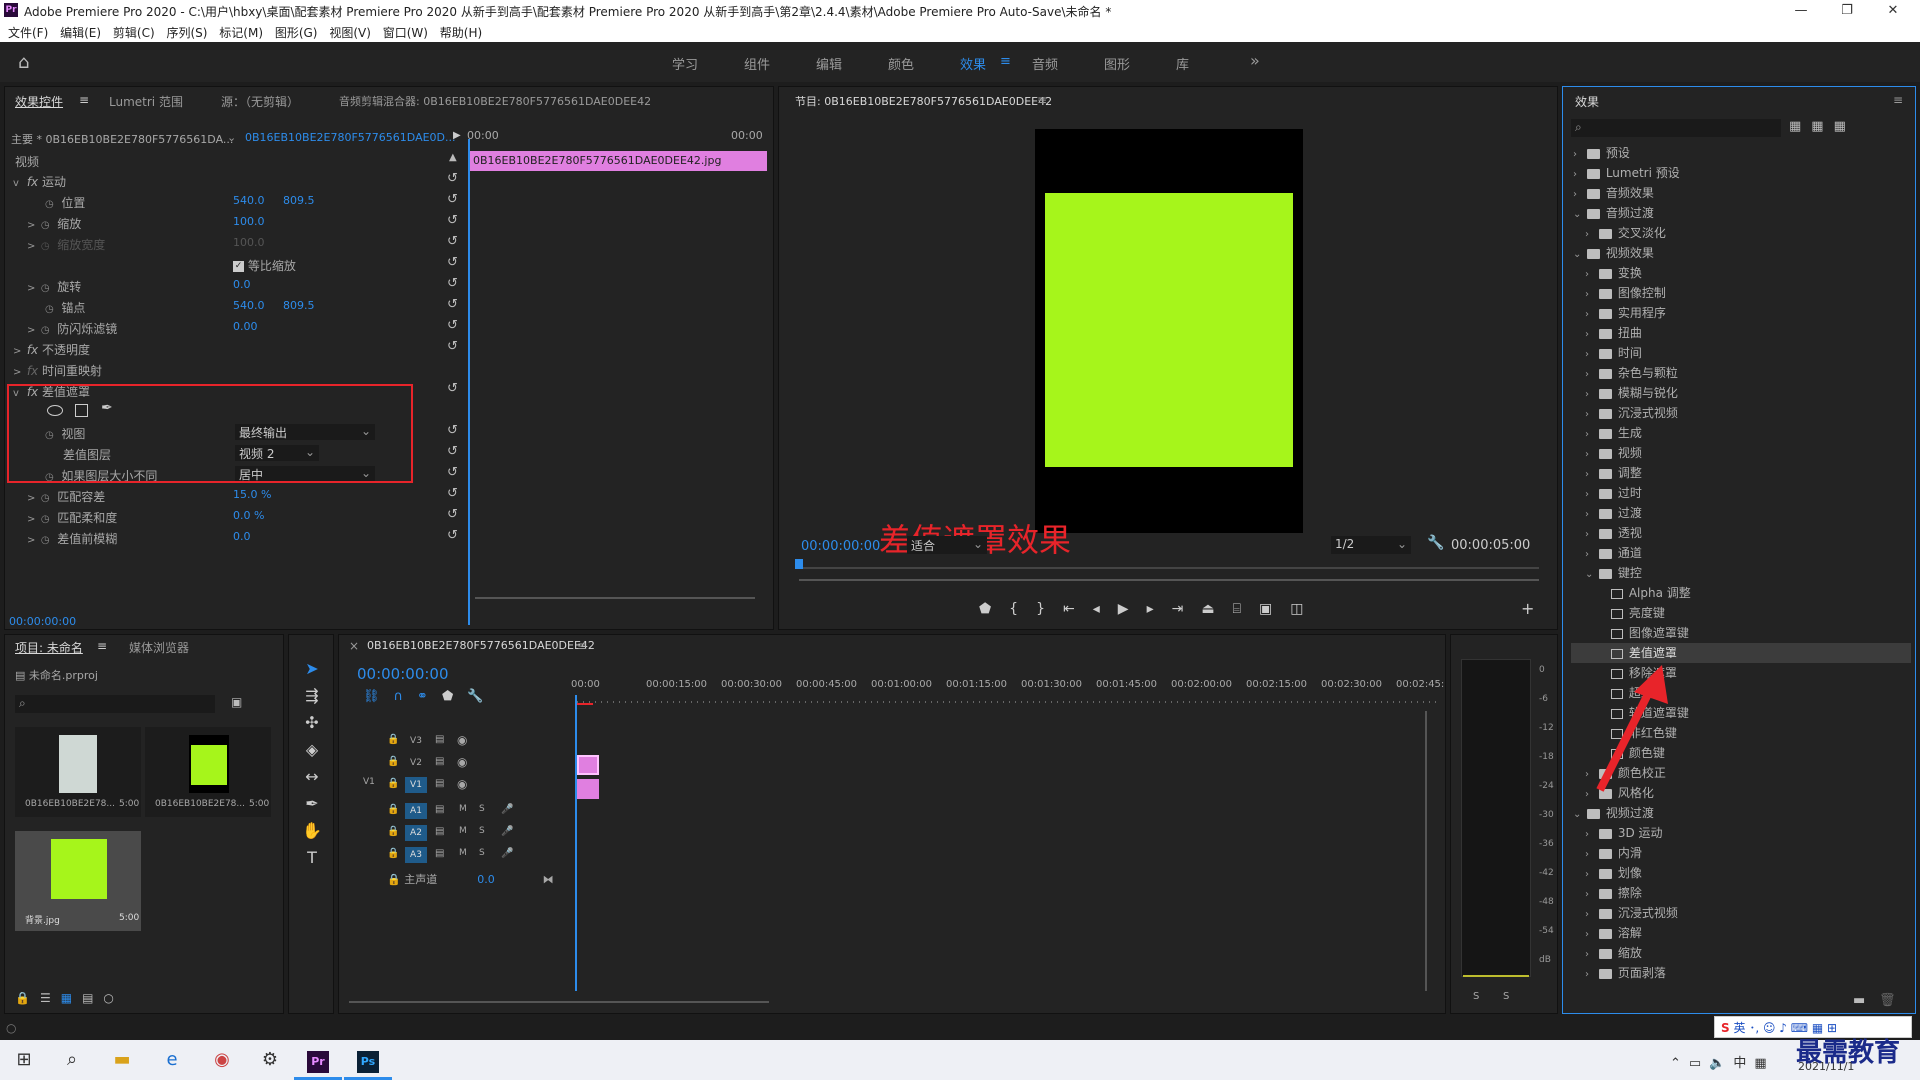 The width and height of the screenshot is (1920, 1080). Describe the element at coordinates (1741, 433) in the screenshot. I see `effect-folder: › 生成` at that location.